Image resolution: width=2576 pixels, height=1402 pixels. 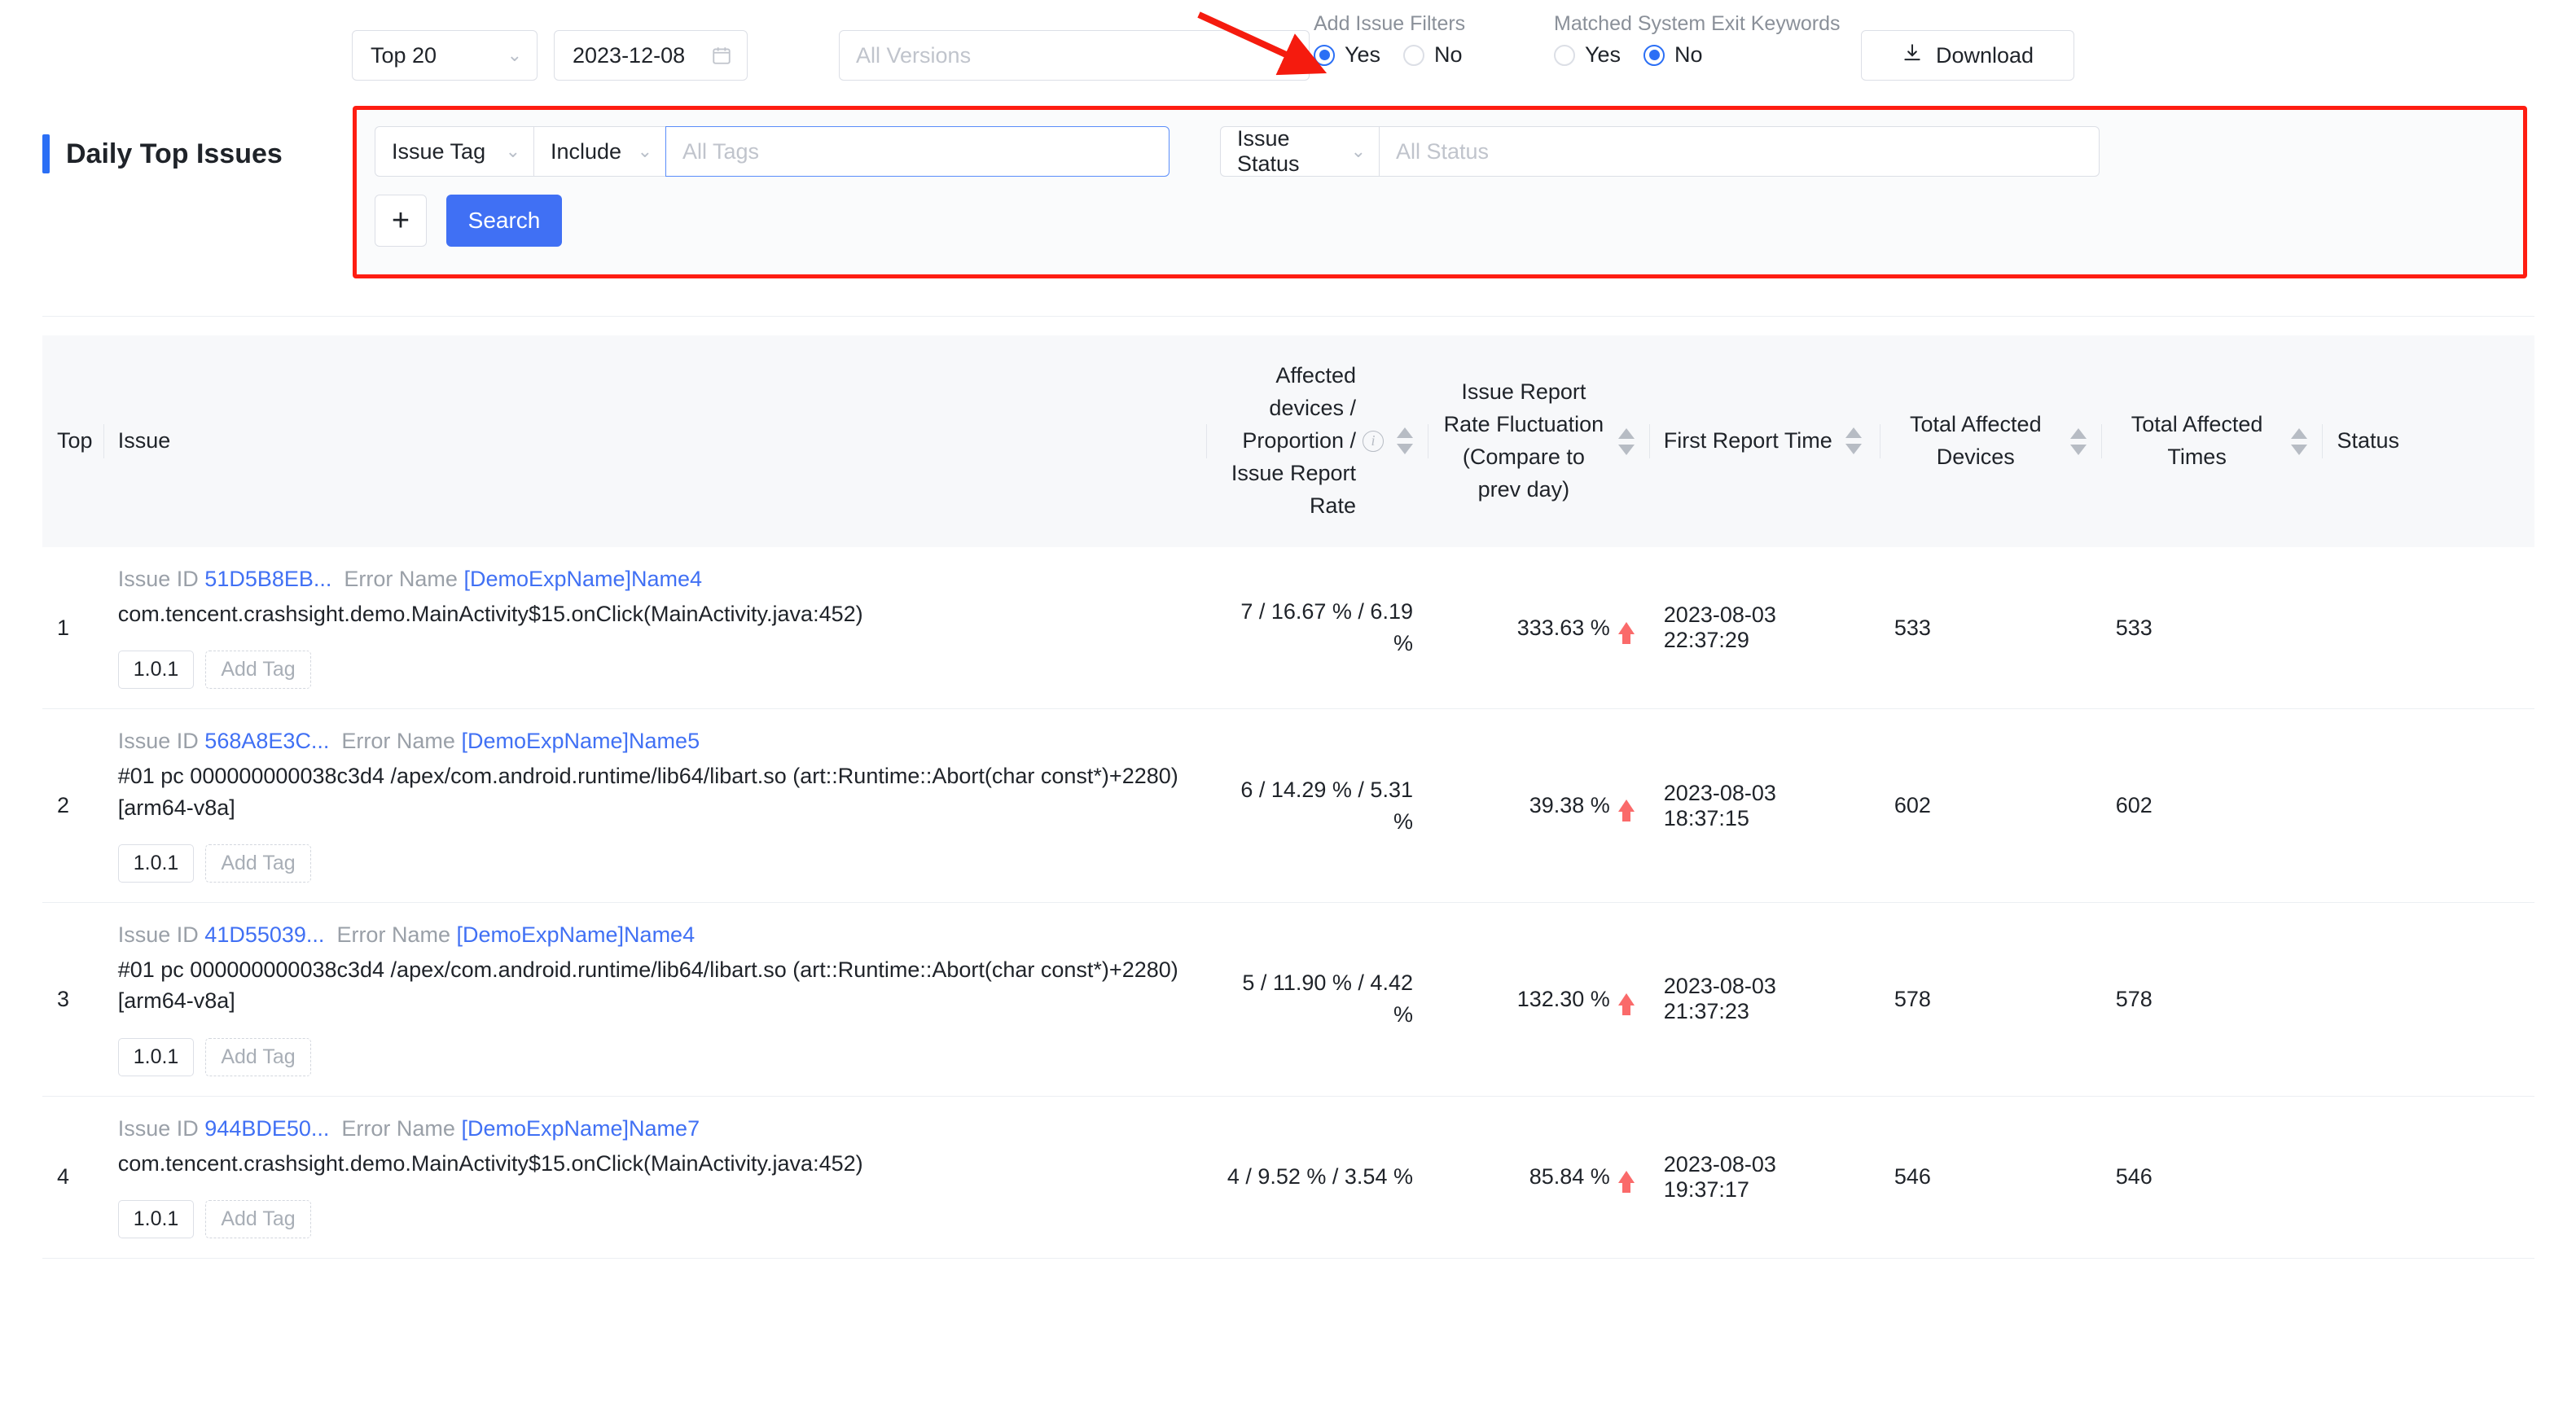 I want to click on cell-fluctuation: 39.38 %, so click(x=1538, y=805).